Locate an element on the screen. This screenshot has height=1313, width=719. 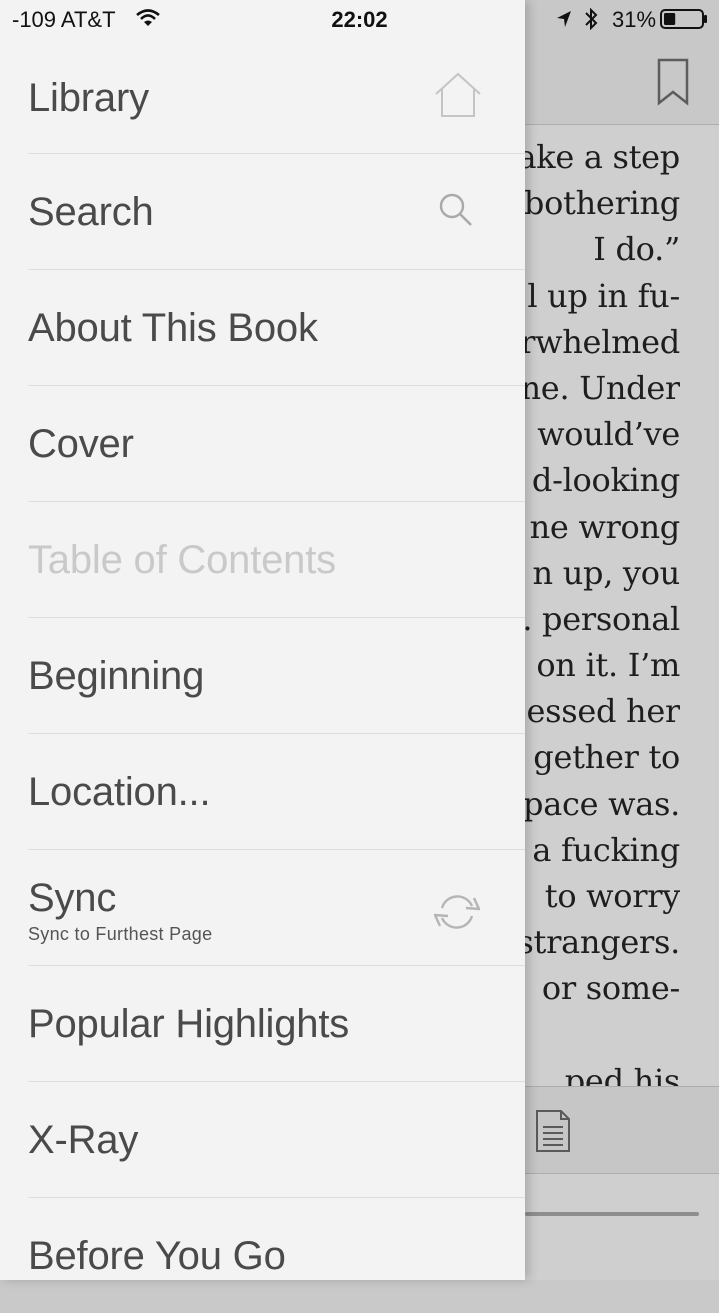
menu-item-sync: Sync Sync to Furthest Page is located at coordinates (276, 908).